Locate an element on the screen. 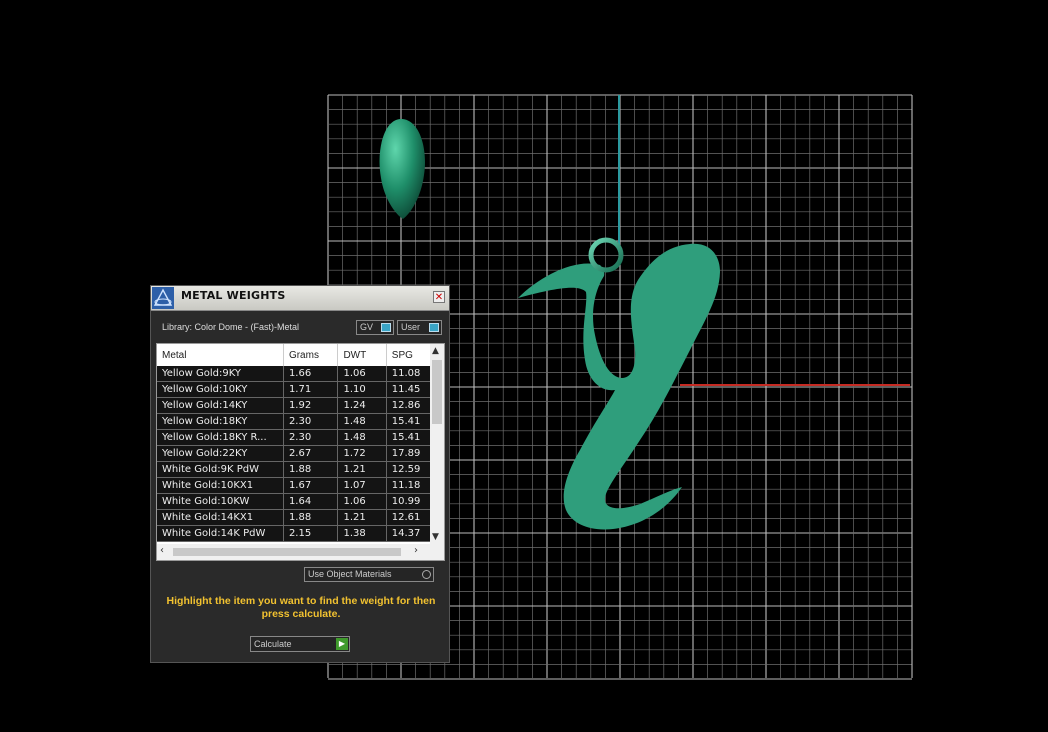 The image size is (1048, 732). cell-spg: 12.61 is located at coordinates (409, 517).